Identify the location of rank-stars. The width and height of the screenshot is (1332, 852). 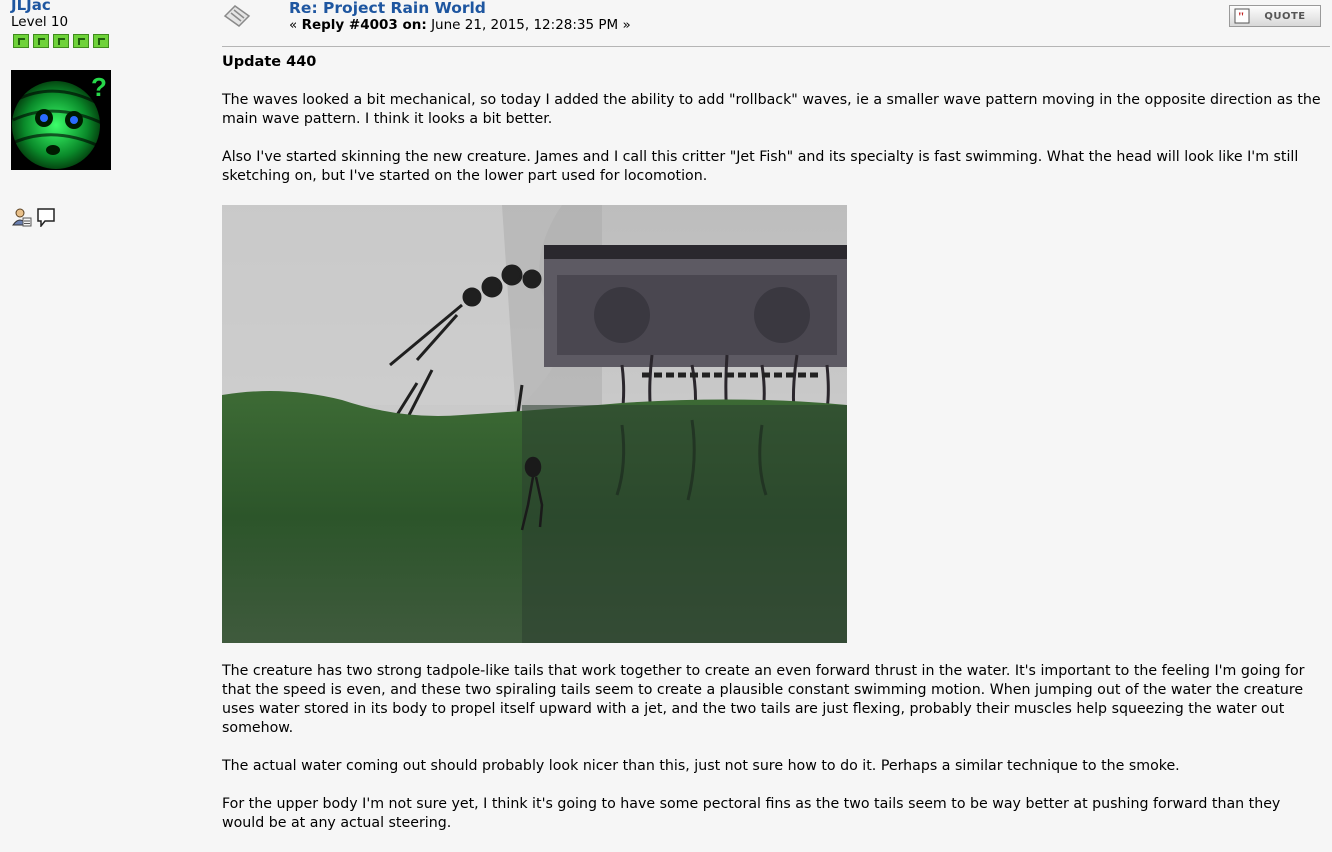
(61, 41).